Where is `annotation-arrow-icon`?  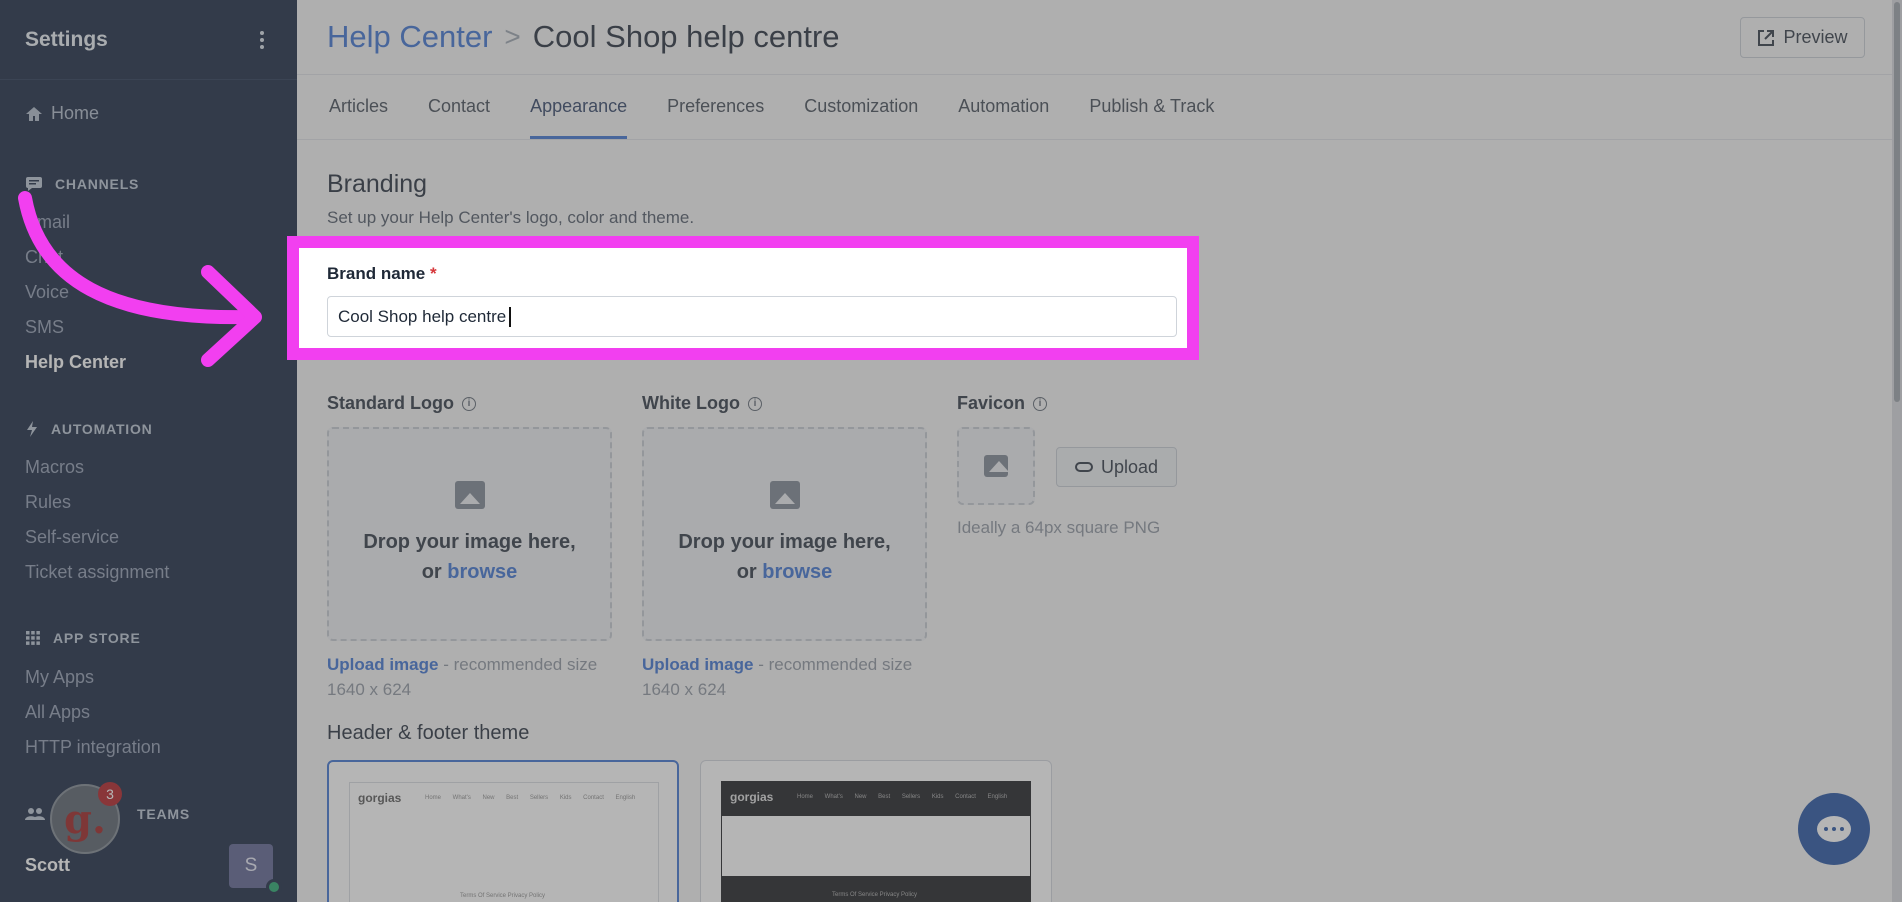 annotation-arrow-icon is located at coordinates (140, 279).